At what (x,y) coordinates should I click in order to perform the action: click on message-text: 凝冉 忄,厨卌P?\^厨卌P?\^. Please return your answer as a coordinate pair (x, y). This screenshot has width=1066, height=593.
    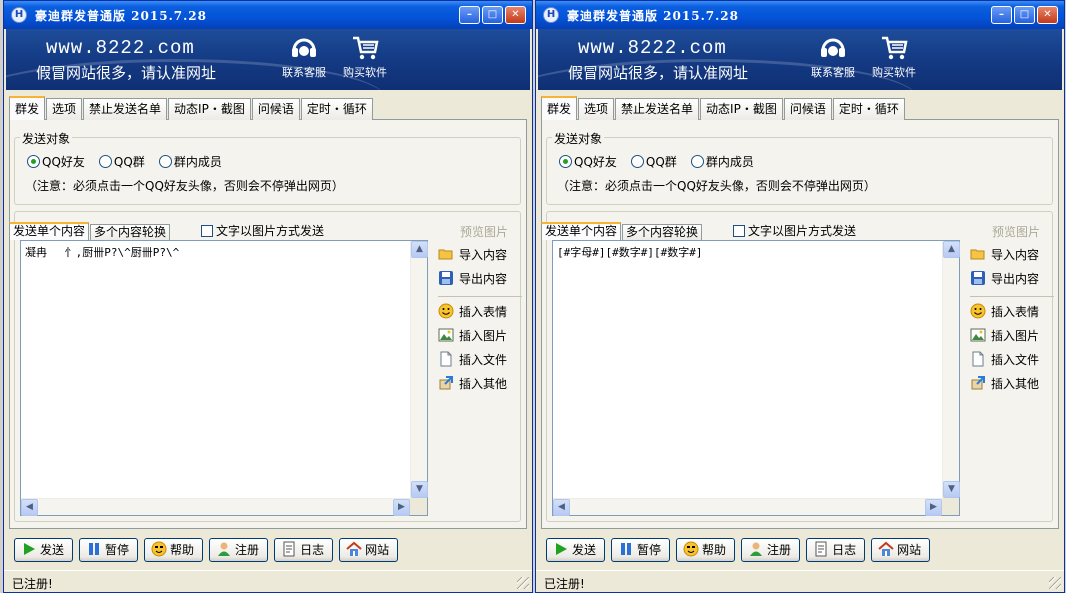
    Looking at the image, I should click on (102, 252).